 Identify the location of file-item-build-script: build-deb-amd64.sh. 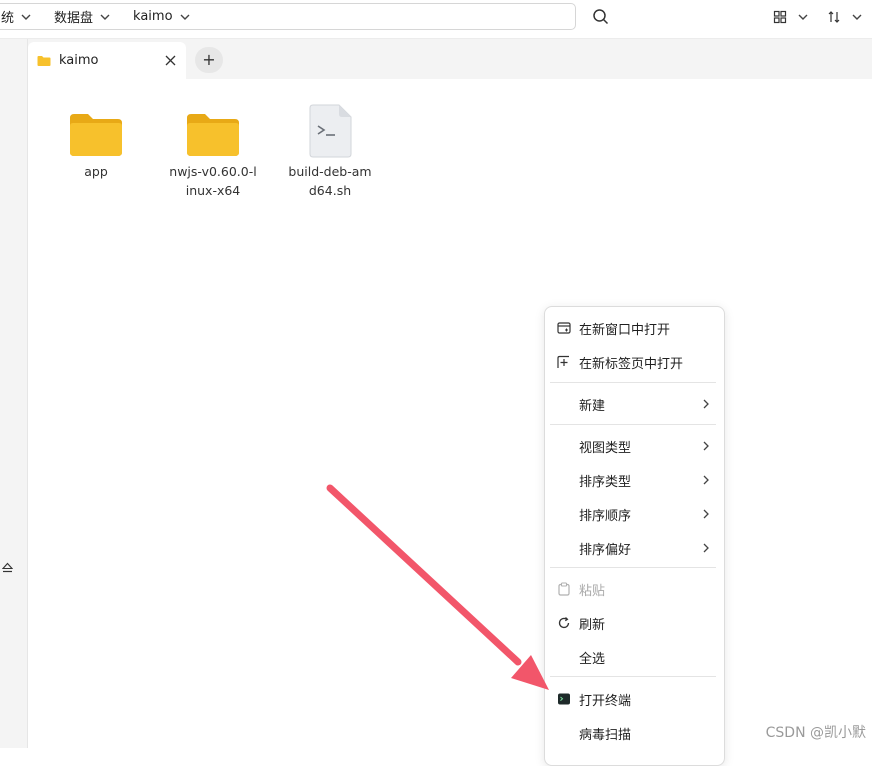
(330, 150).